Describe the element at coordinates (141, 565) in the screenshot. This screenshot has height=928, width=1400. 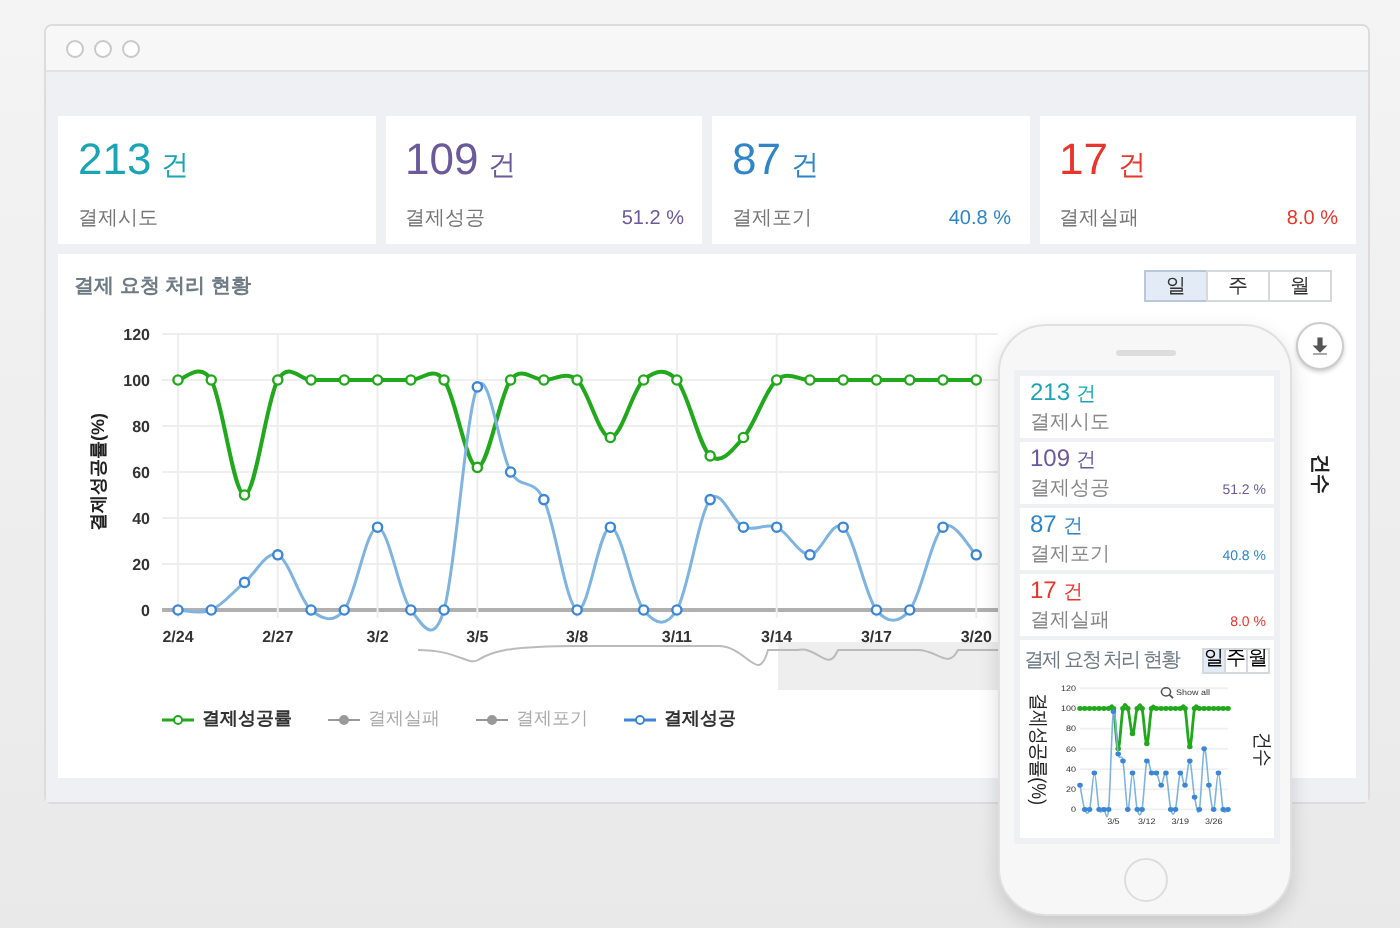
I see `y-tick-label: 20` at that location.